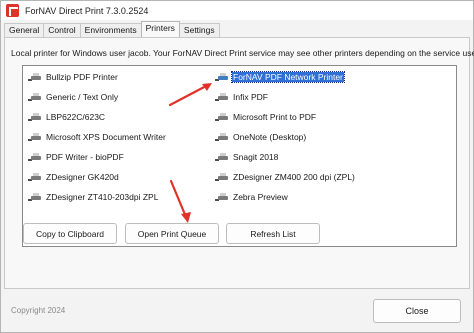 This screenshot has height=333, width=474. What do you see at coordinates (221, 77) in the screenshot?
I see `network-printer-icon` at bounding box center [221, 77].